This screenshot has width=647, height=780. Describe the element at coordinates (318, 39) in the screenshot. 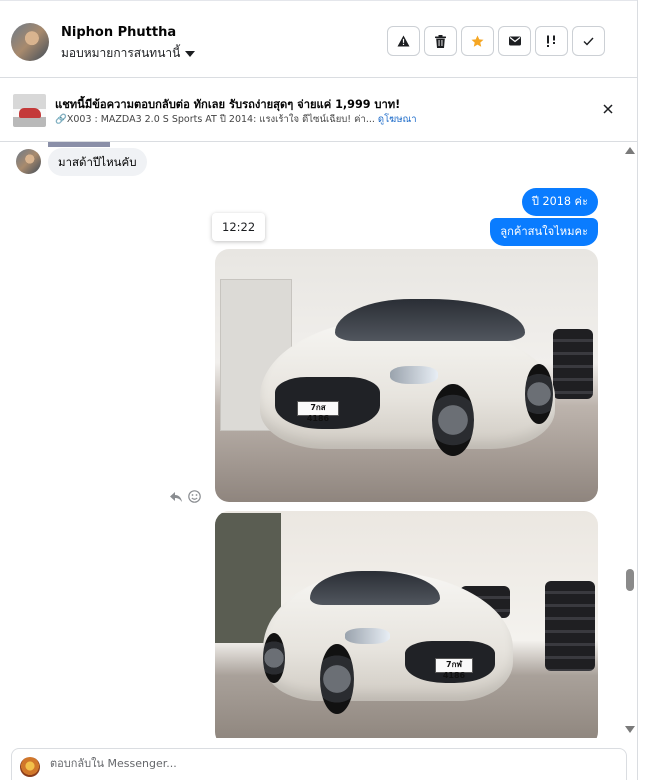

I see `conversation-header: Niphon Phuttha มอบหมายการสนทนานี้` at that location.